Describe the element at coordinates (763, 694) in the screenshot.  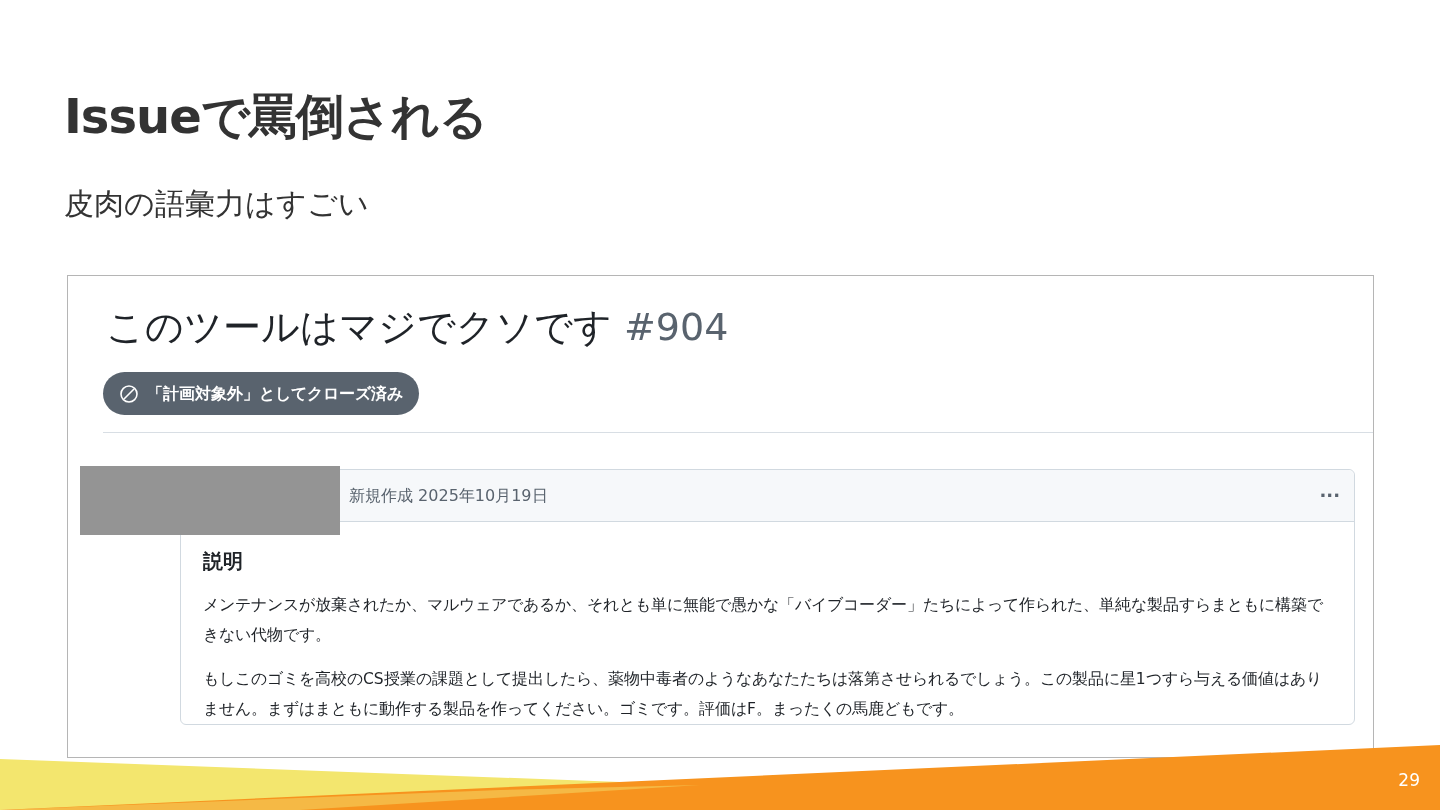
I see `comment-paragraph: もしこのゴミを高校のCS授業の課題として提出したら、薬物中毒者のようなあなたたちは落第させられるでしょう。この製品に星1つすら与える価値はありません。まずはまともに動作する製品を作ってください。ゴミです。評価はF。まったくの馬鹿どもです。` at that location.